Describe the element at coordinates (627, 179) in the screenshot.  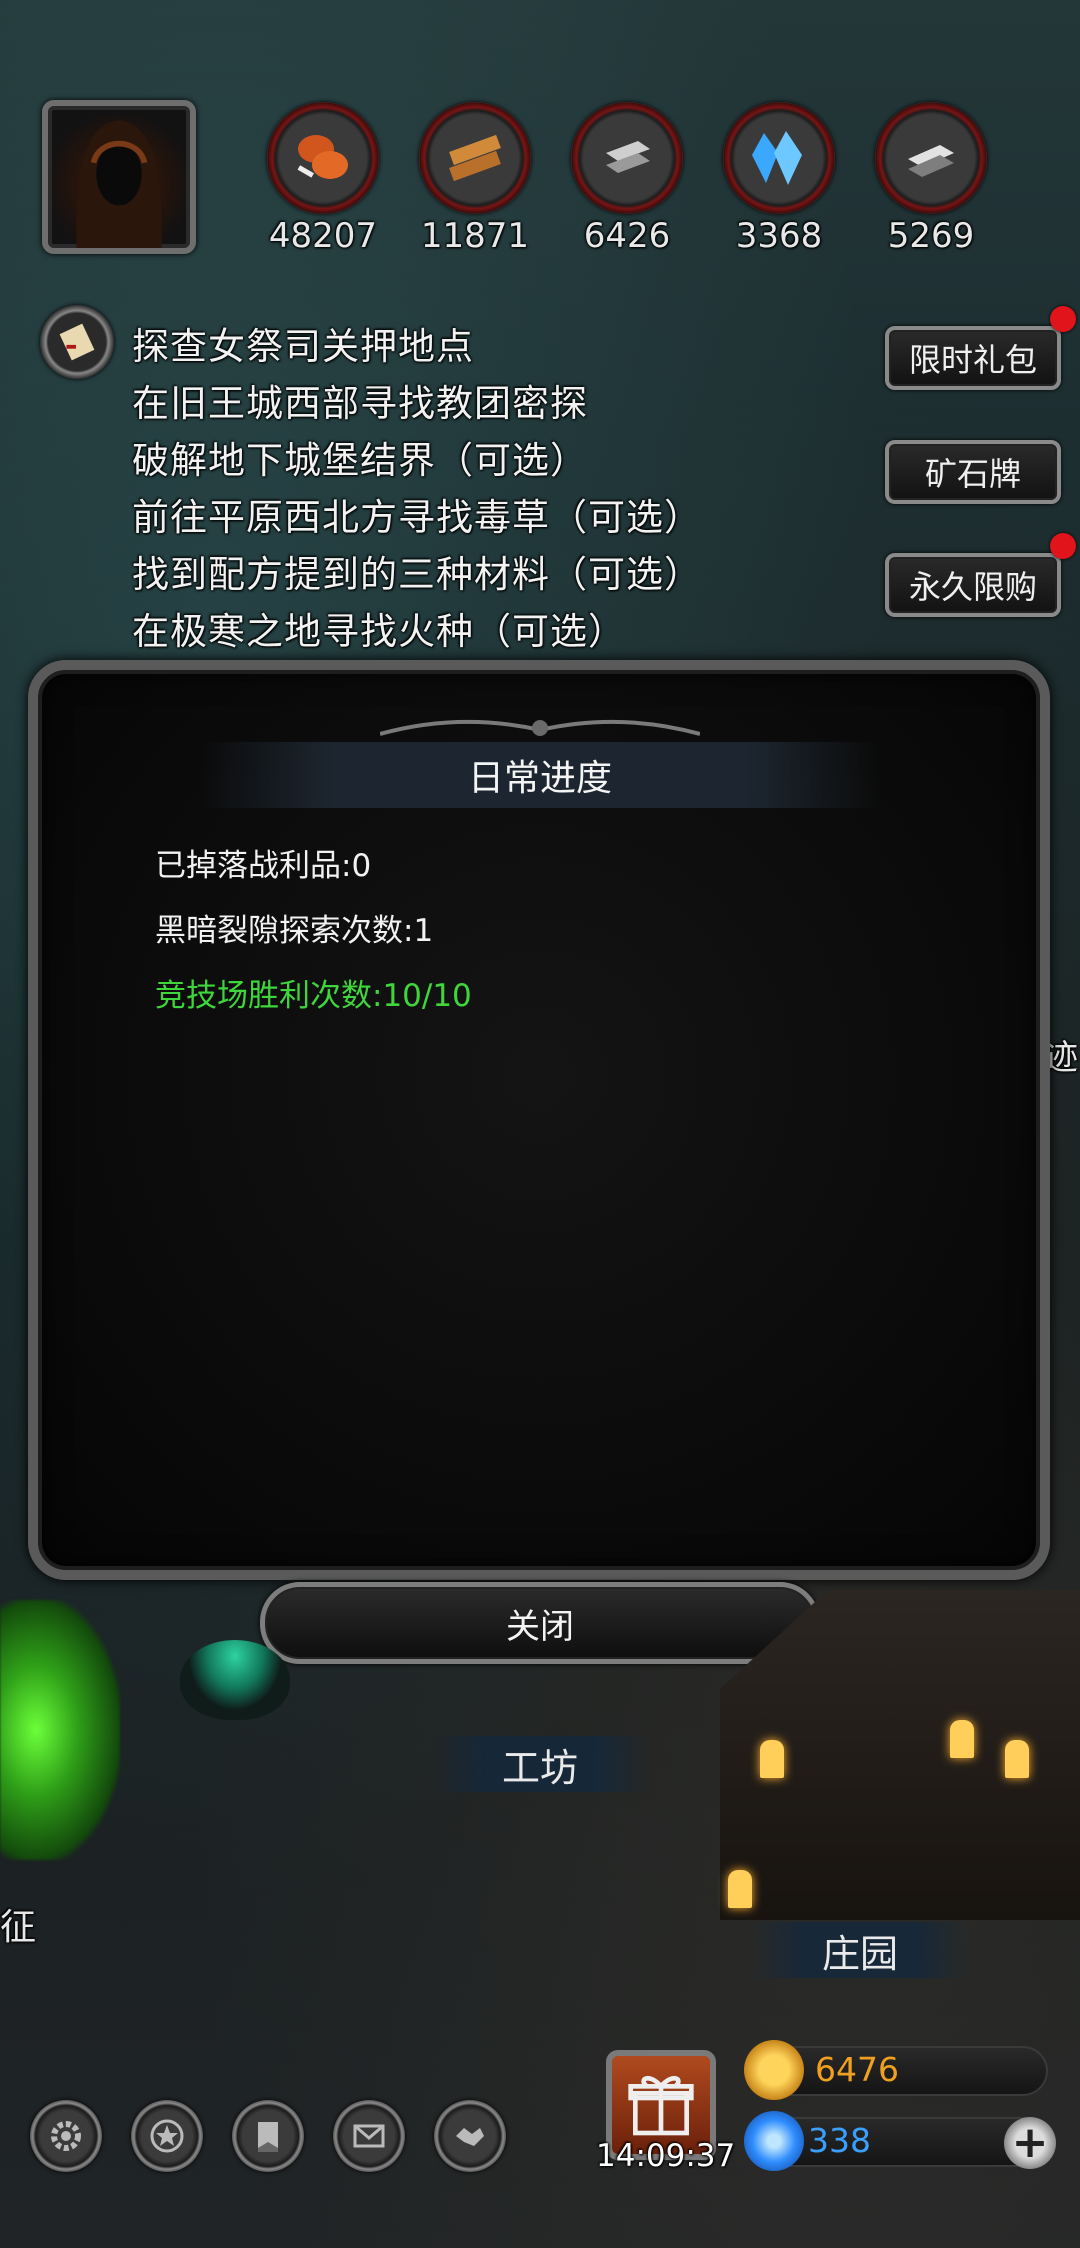
I see `resource-iron: 6426` at that location.